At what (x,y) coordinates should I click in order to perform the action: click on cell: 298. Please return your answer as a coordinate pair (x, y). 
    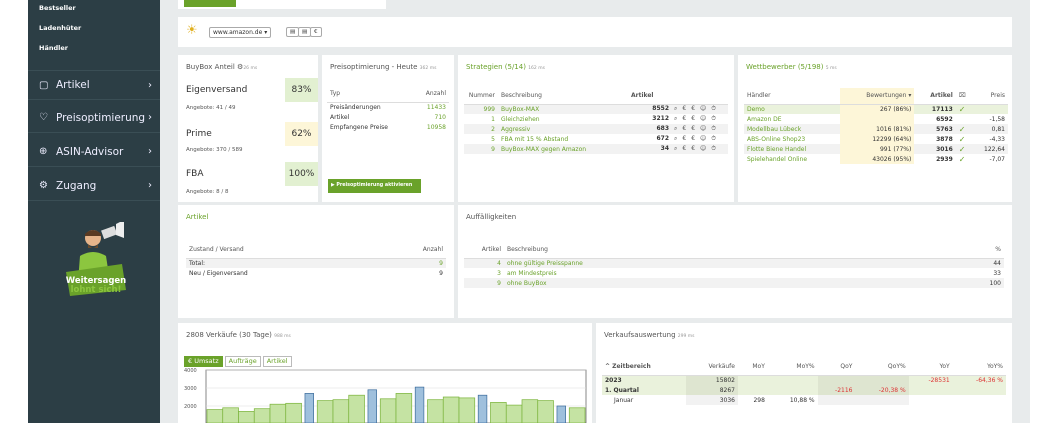
    Looking at the image, I should click on (759, 400).